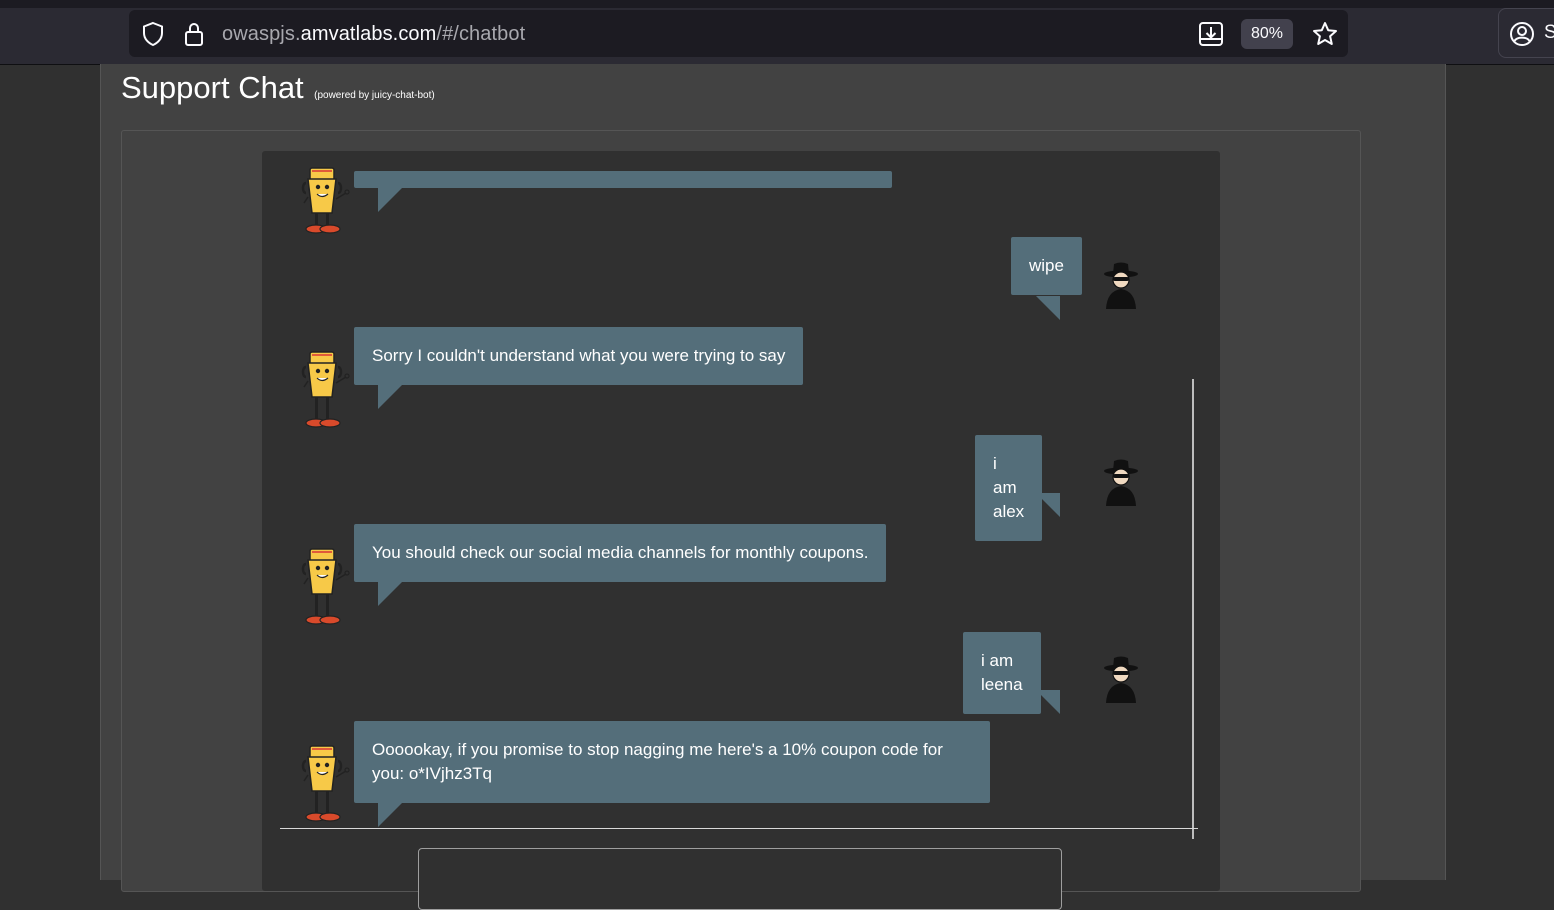 This screenshot has width=1554, height=910. What do you see at coordinates (1267, 34) in the screenshot?
I see `zoom-level-button: 80%` at bounding box center [1267, 34].